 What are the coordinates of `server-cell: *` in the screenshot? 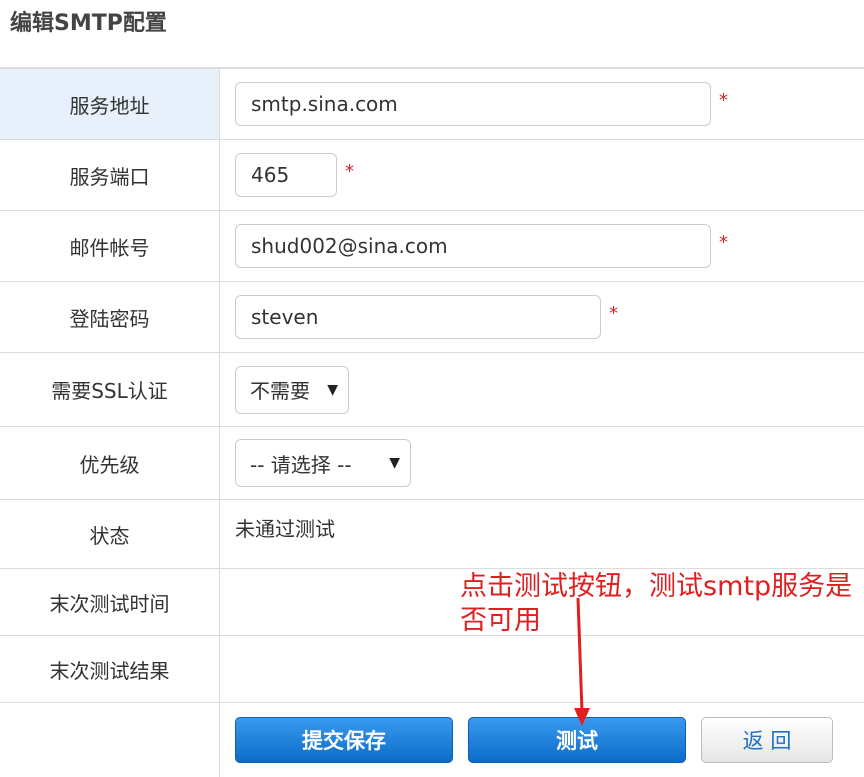 It's located at (542, 104).